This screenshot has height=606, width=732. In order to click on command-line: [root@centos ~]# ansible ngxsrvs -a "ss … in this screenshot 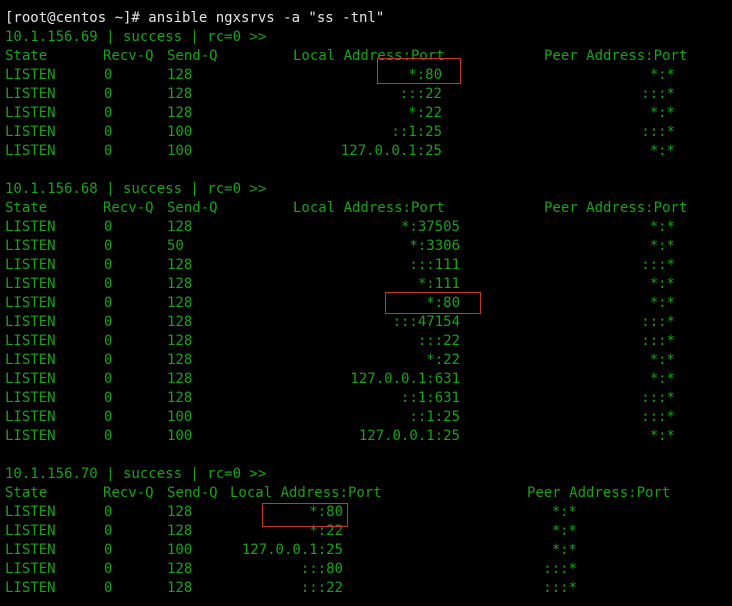, I will do `click(195, 18)`.